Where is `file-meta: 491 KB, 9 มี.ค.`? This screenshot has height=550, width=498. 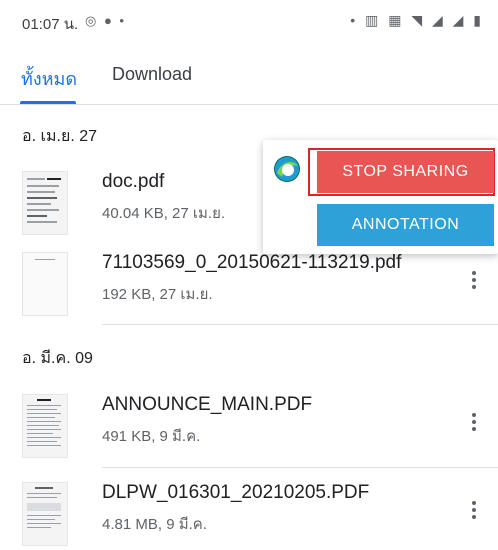 file-meta: 491 KB, 9 มี.ค. is located at coordinates (151, 436).